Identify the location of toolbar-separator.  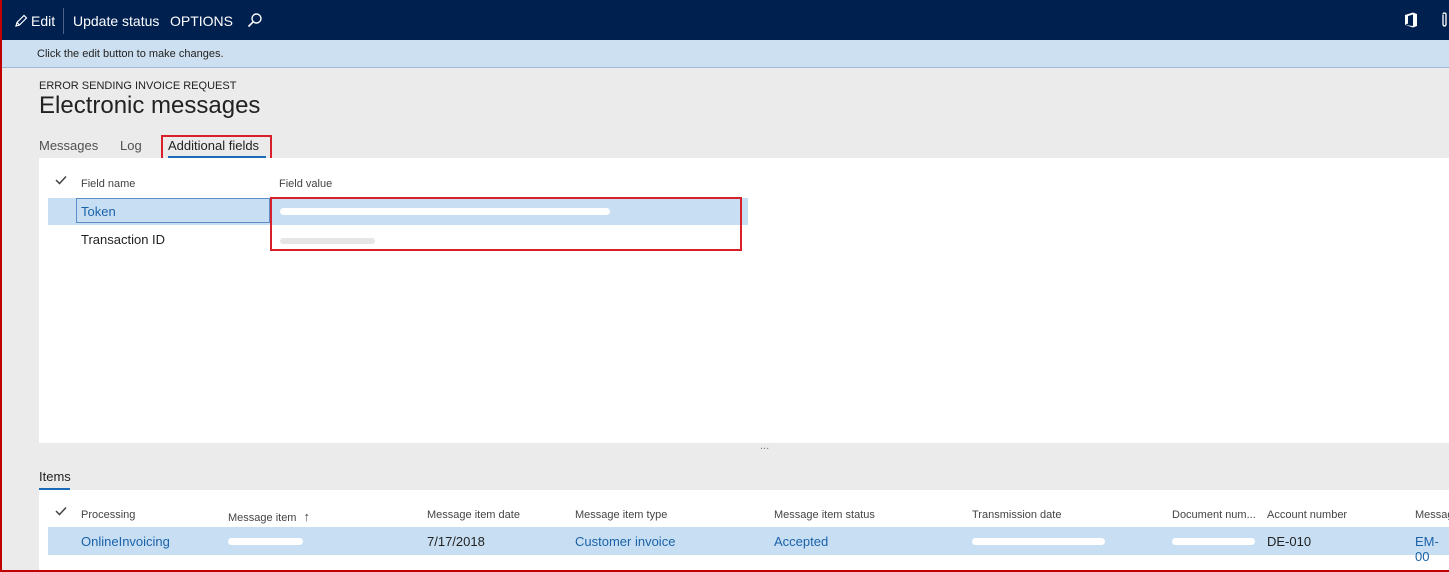
(63, 21).